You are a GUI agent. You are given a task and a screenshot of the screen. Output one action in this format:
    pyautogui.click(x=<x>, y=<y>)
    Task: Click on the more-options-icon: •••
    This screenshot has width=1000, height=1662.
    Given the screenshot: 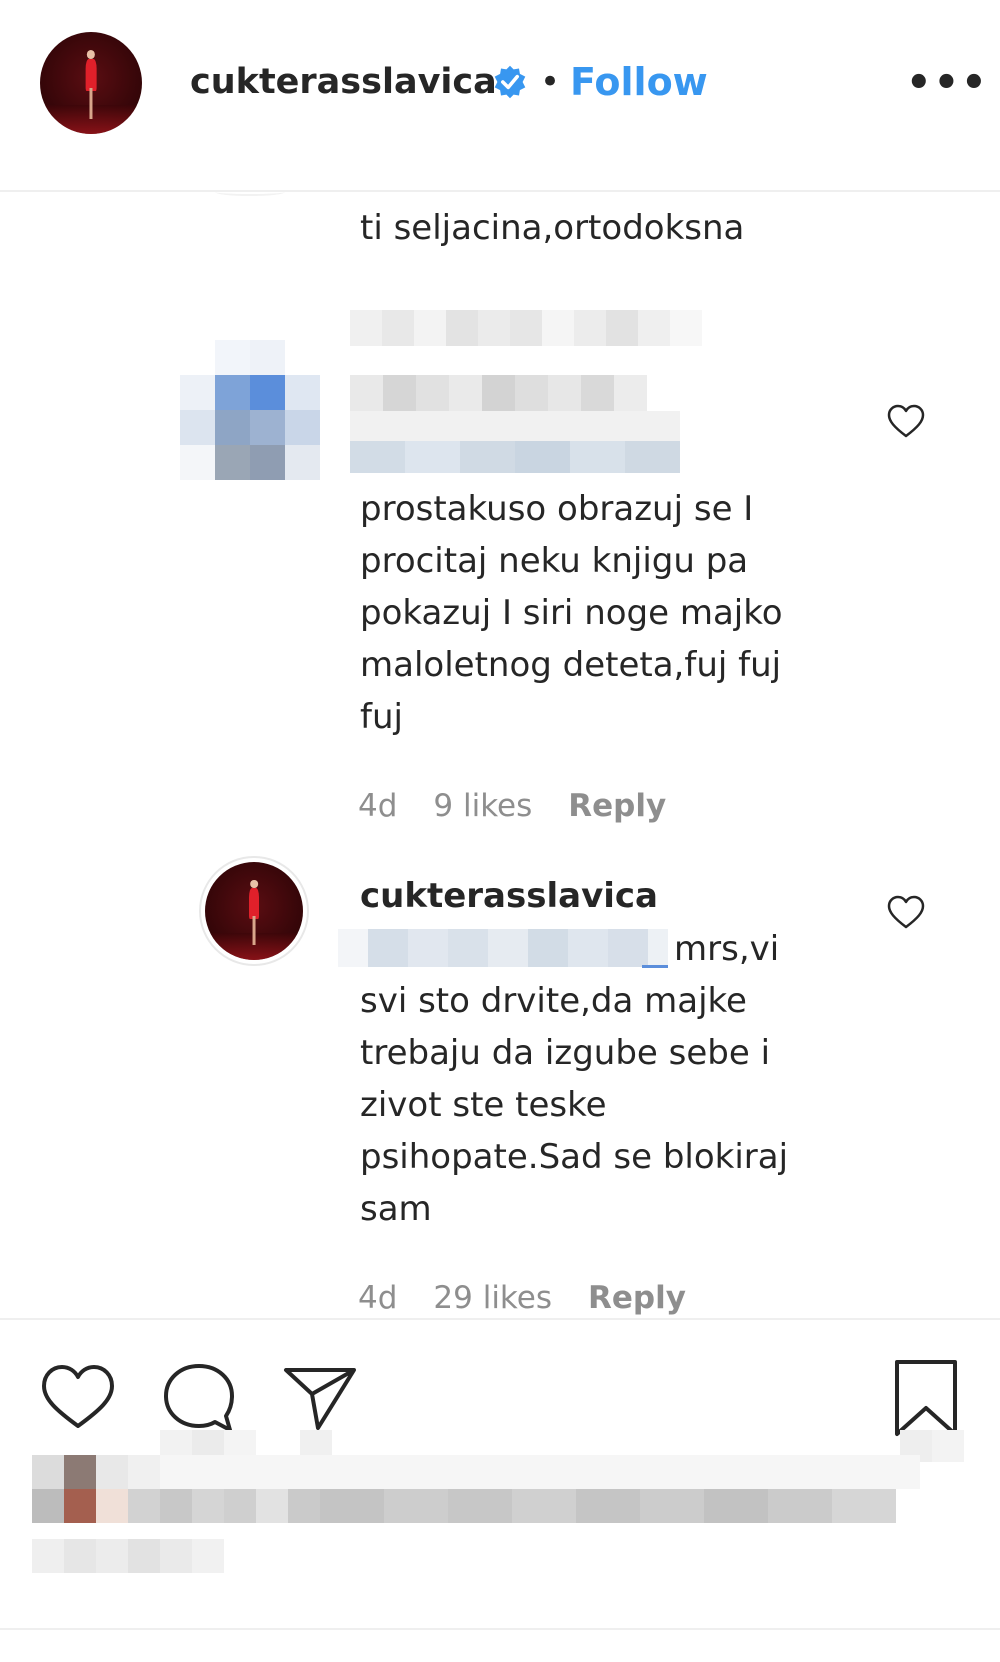 What is the action you would take?
    pyautogui.click(x=947, y=83)
    